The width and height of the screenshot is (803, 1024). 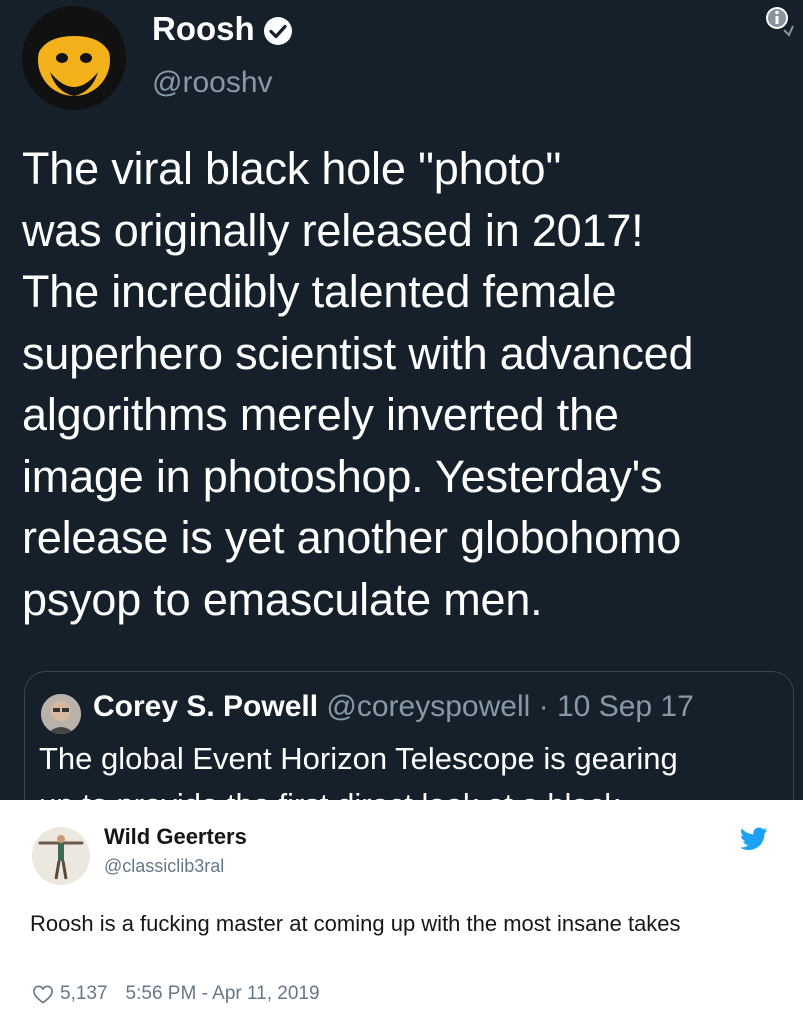 What do you see at coordinates (203, 29) in the screenshot?
I see `author-name: Roosh` at bounding box center [203, 29].